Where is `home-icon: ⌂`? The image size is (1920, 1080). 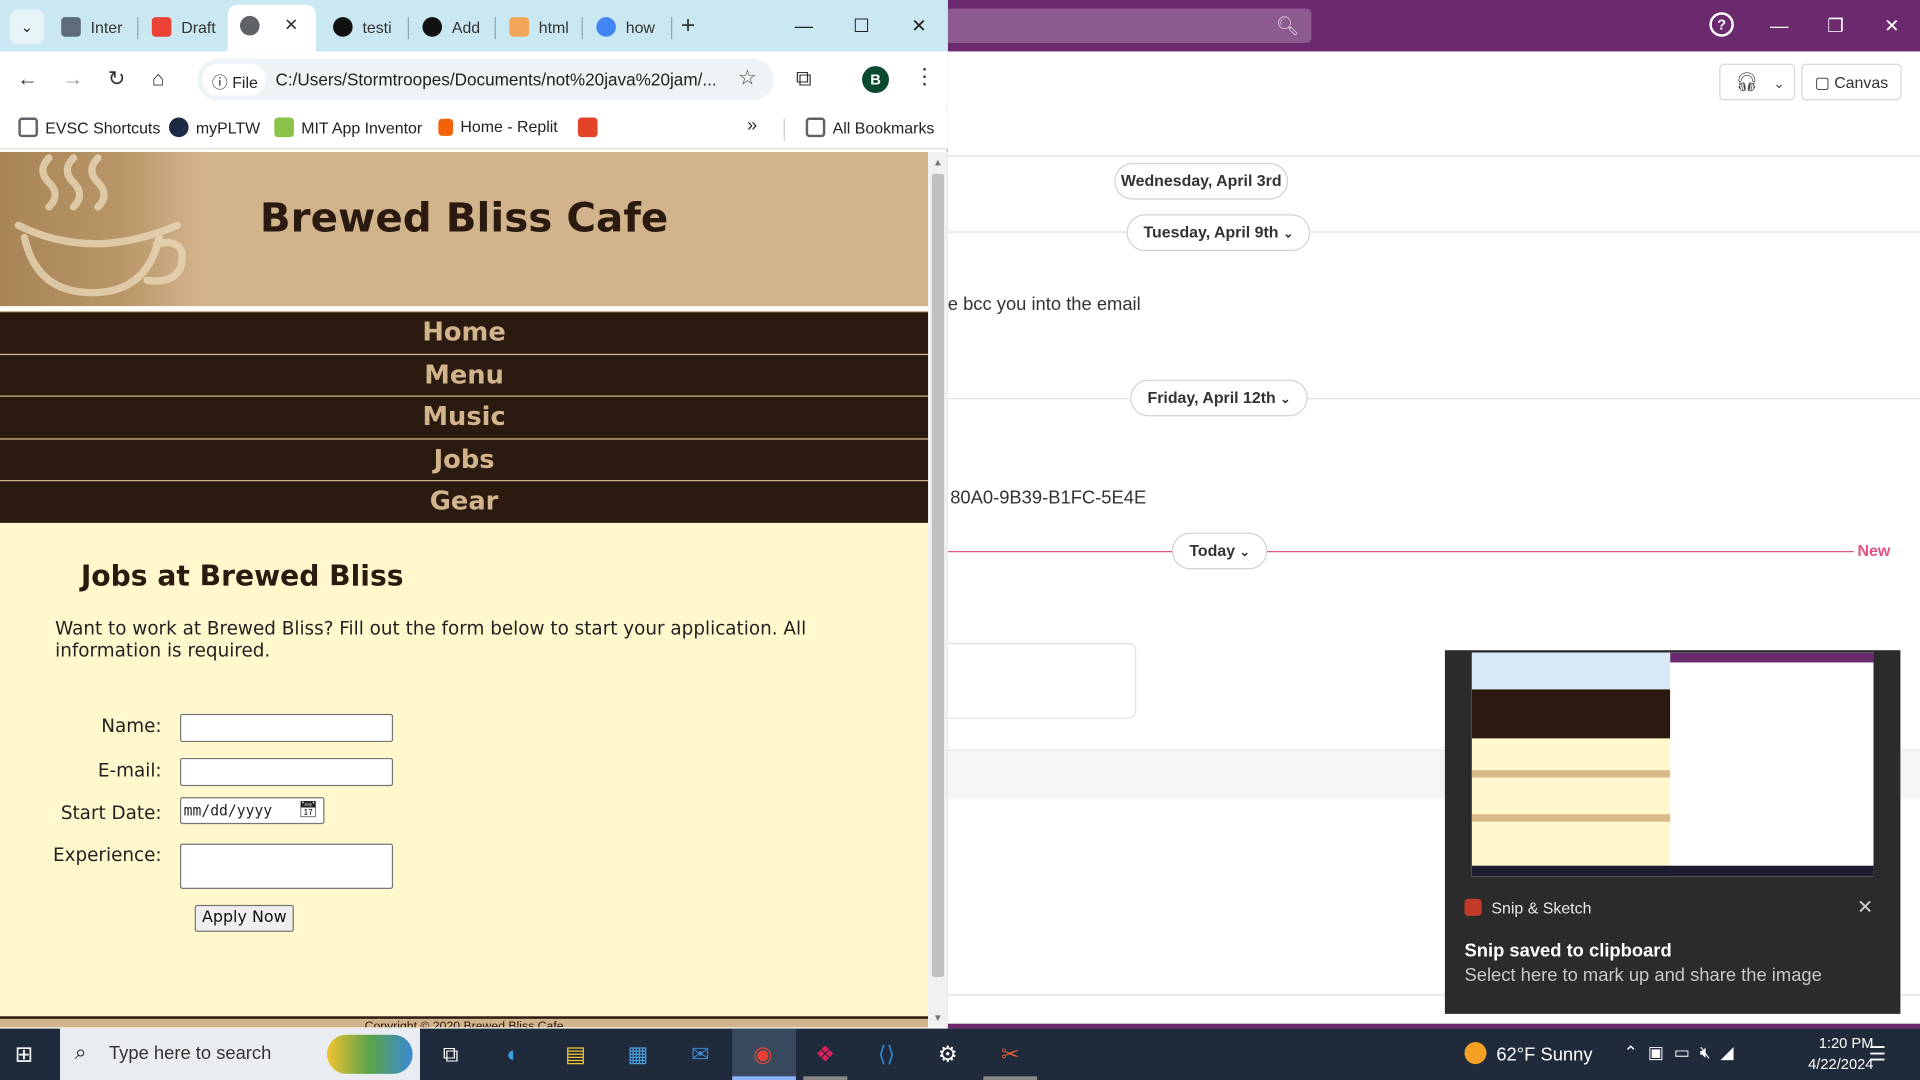 home-icon: ⌂ is located at coordinates (158, 79).